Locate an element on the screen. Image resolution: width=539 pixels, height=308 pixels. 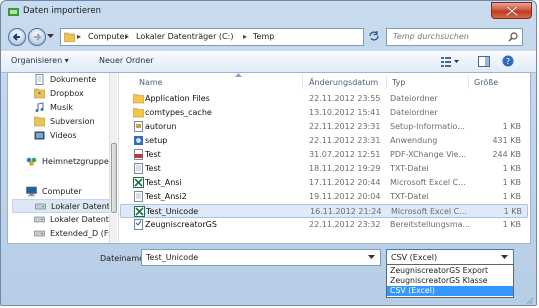
sidebar-item-dropbox: Dropbox is located at coordinates (62, 94).